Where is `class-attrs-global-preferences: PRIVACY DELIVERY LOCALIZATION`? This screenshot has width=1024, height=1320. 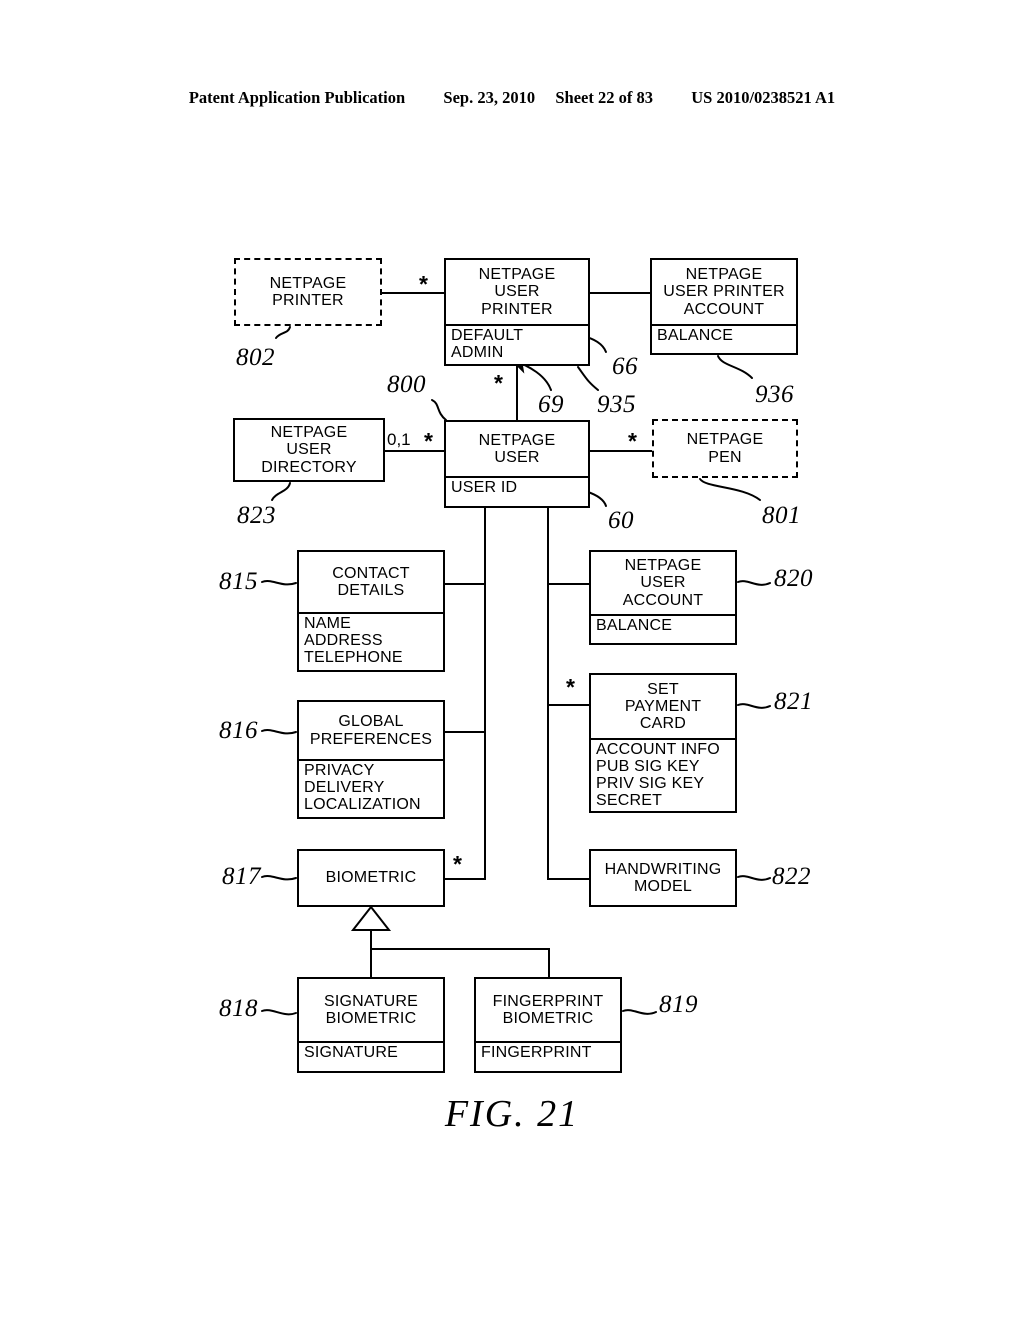 class-attrs-global-preferences: PRIVACY DELIVERY LOCALIZATION is located at coordinates (371, 790).